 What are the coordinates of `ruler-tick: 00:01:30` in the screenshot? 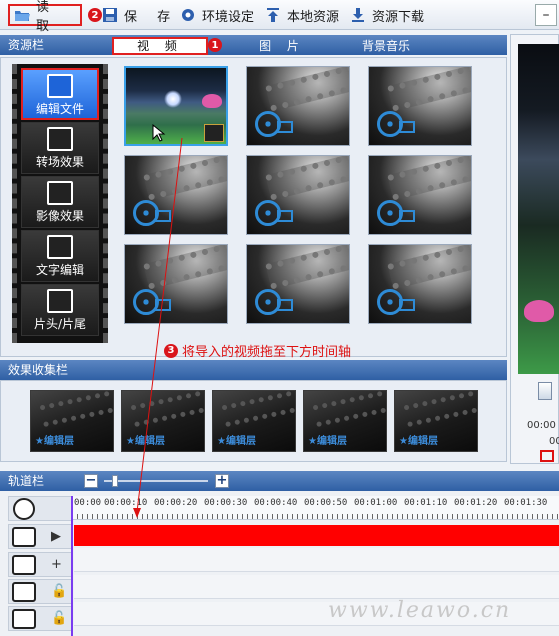 It's located at (526, 503).